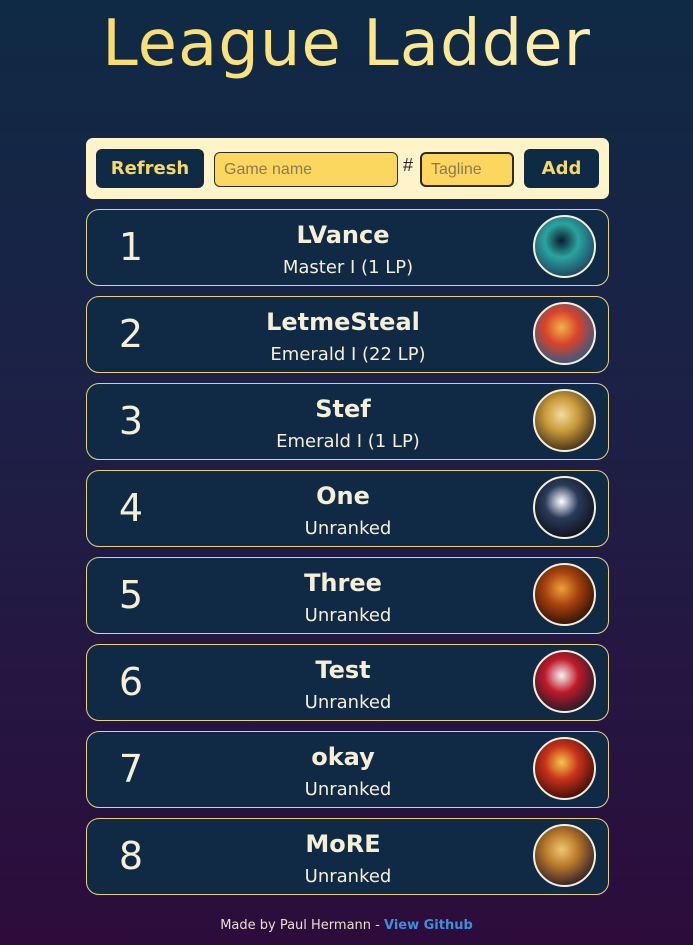 The height and width of the screenshot is (945, 693). Describe the element at coordinates (564, 333) in the screenshot. I see `champion-icon-red-bird` at that location.